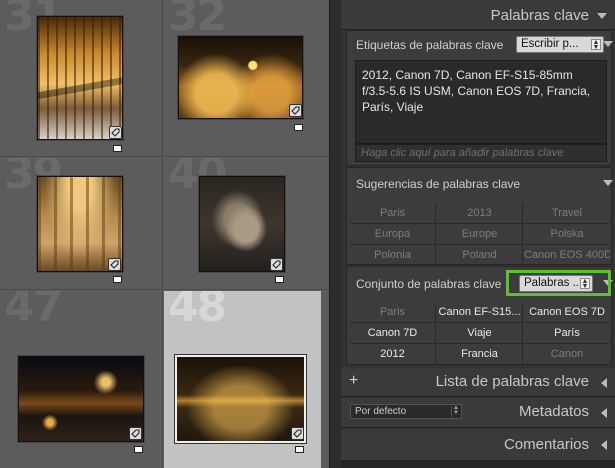  Describe the element at coordinates (353, 381) in the screenshot. I see `add-keyword-icon: +` at that location.